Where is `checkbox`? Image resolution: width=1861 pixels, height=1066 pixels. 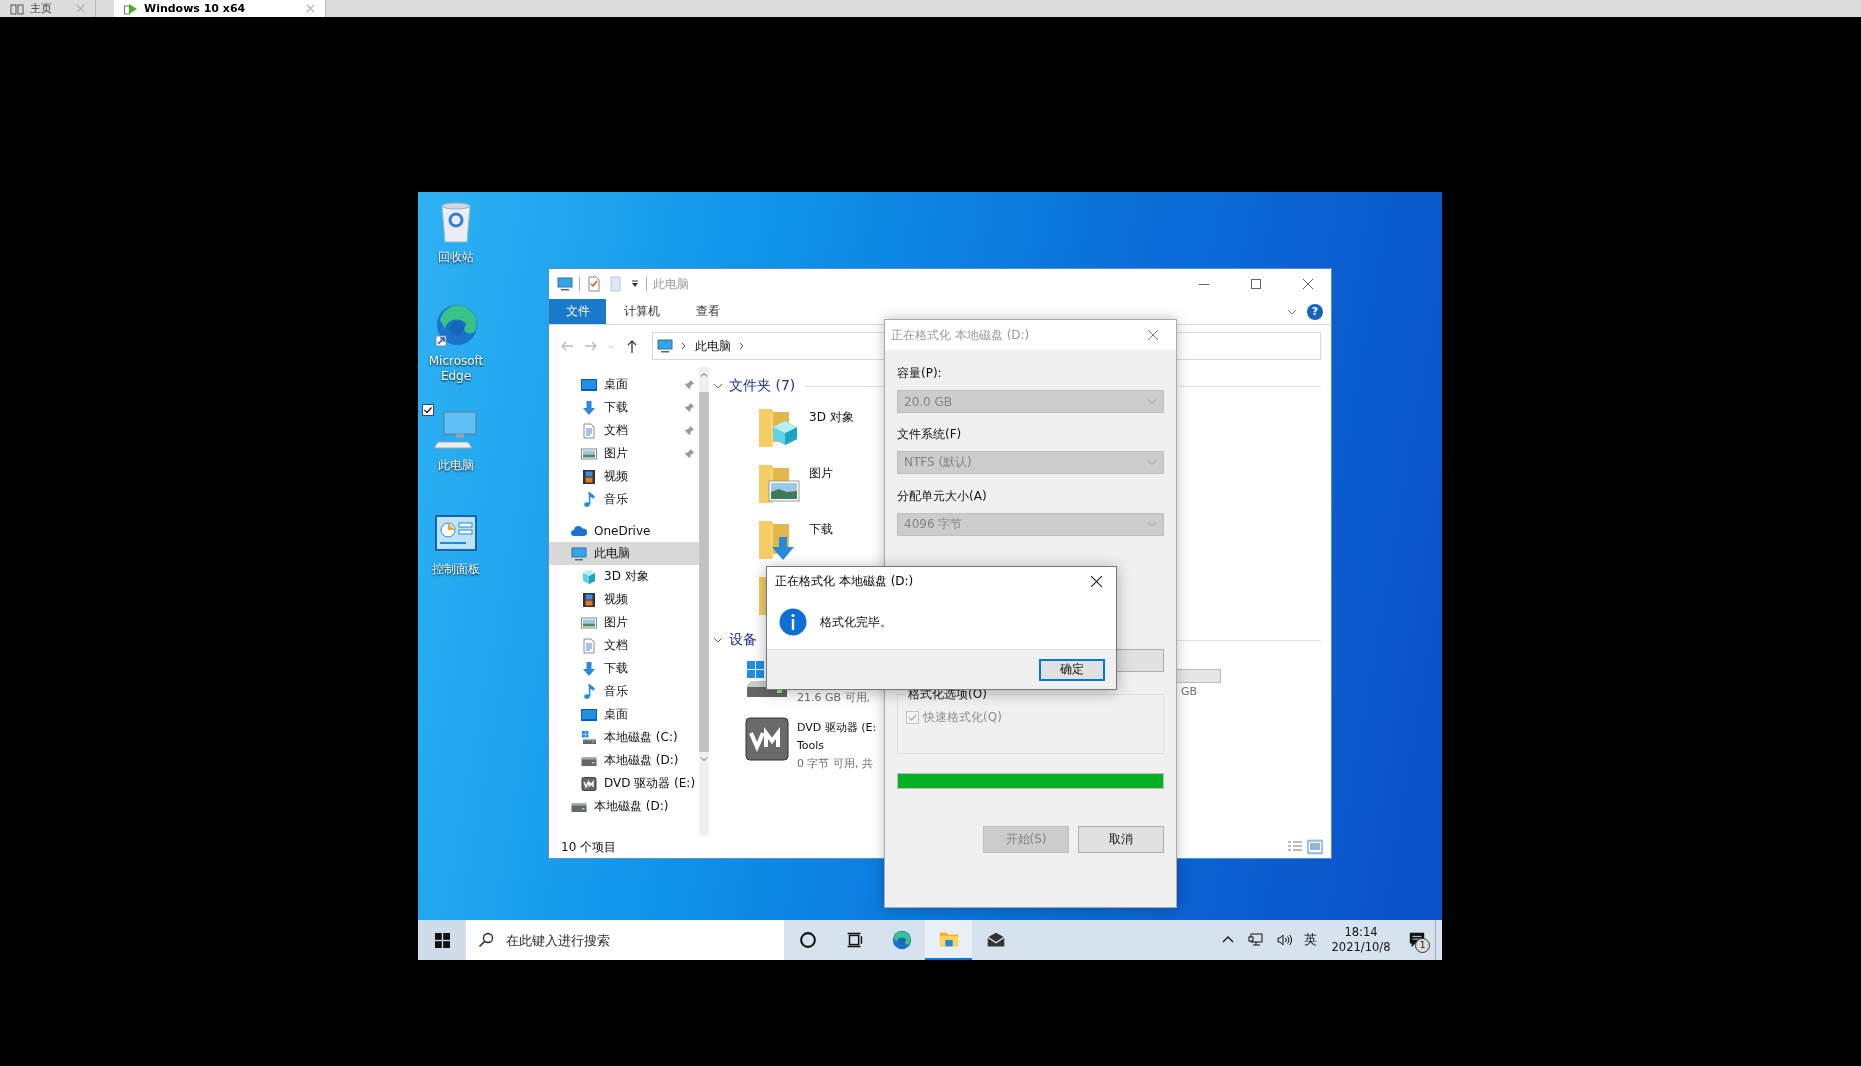
checkbox is located at coordinates (428, 410).